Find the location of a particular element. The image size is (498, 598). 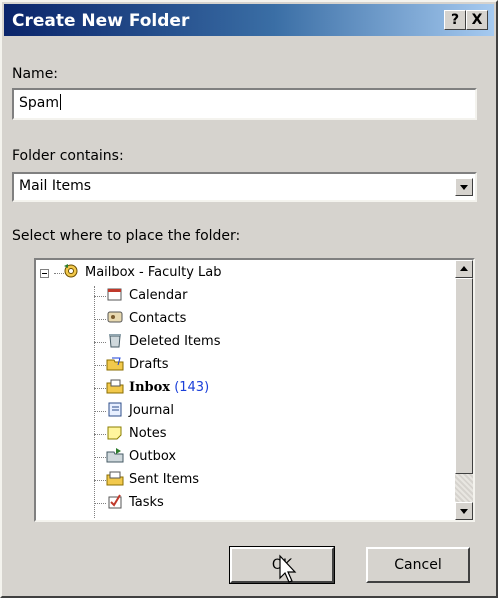

scroll-thumb is located at coordinates (464, 376).